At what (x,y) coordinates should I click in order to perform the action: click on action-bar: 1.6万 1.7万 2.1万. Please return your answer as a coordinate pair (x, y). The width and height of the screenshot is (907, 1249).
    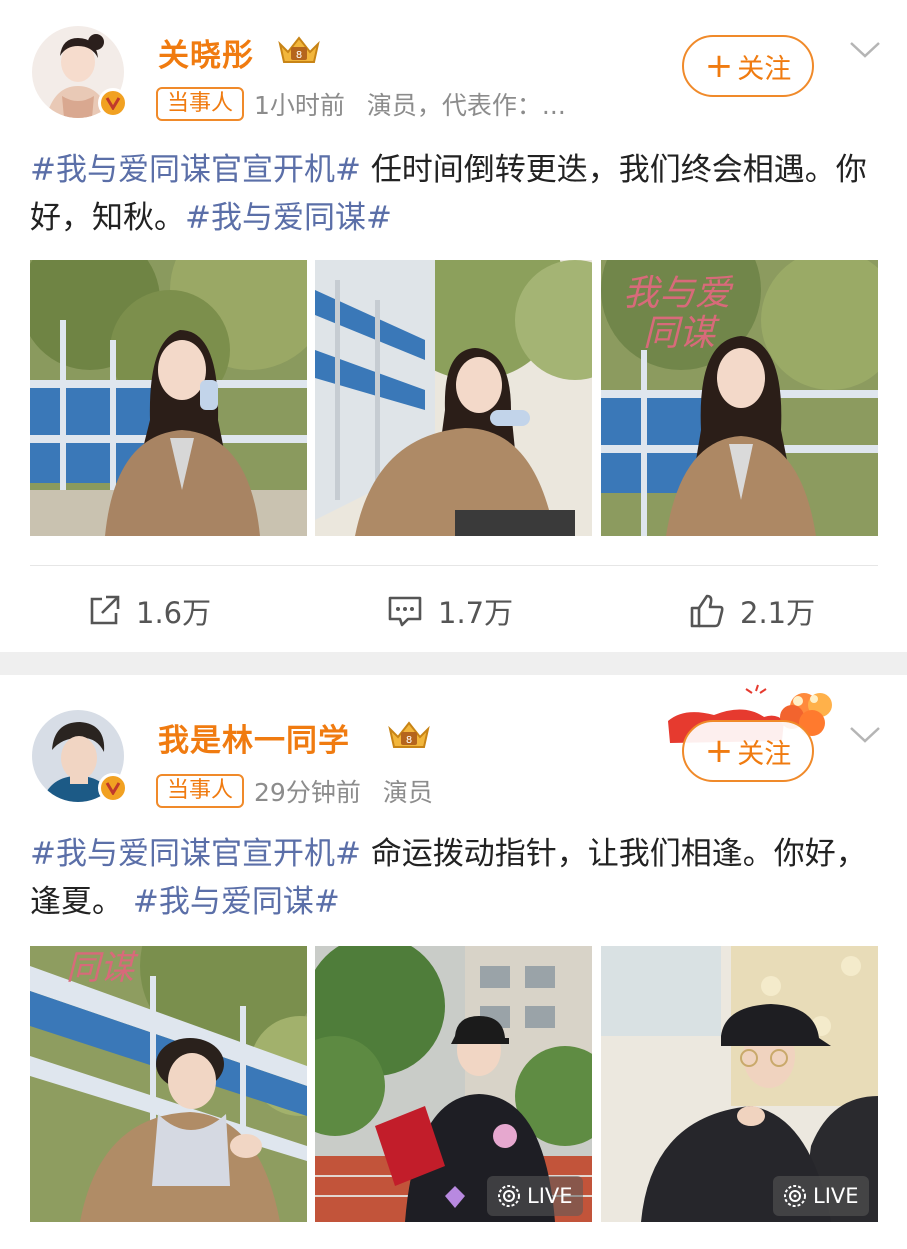
    Looking at the image, I should click on (453, 611).